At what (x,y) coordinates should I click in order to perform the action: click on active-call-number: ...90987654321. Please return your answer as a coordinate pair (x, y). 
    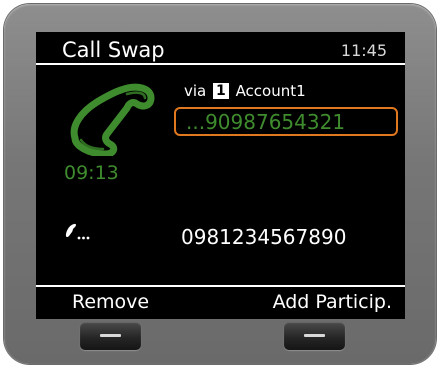
    Looking at the image, I should click on (266, 122).